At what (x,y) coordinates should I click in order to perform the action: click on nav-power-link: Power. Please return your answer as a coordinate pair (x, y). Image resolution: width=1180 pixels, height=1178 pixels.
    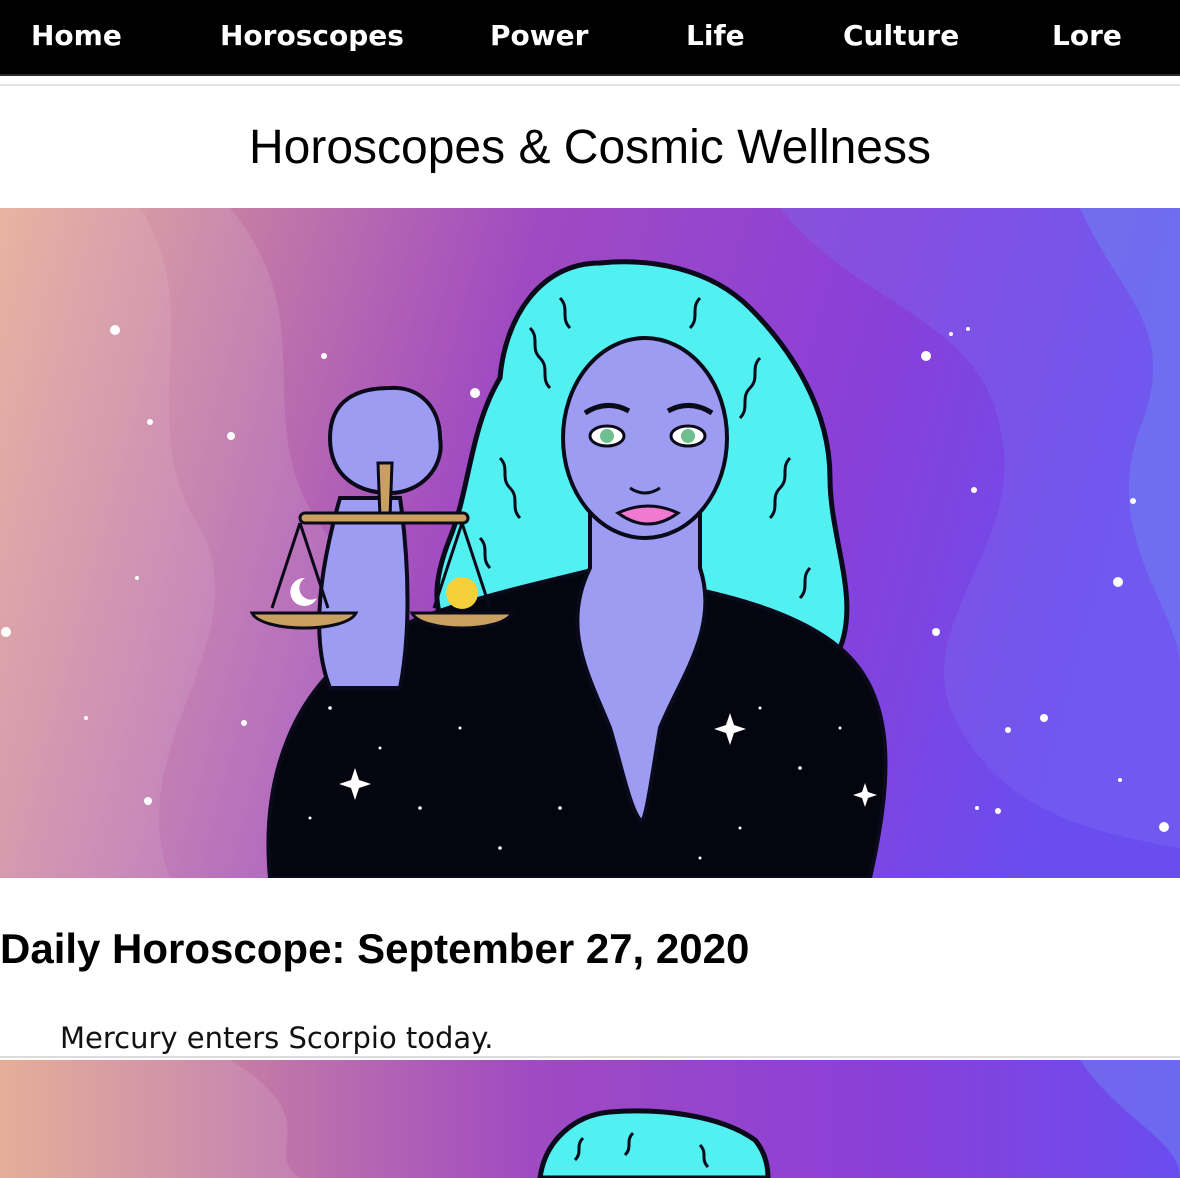
    Looking at the image, I should click on (539, 36).